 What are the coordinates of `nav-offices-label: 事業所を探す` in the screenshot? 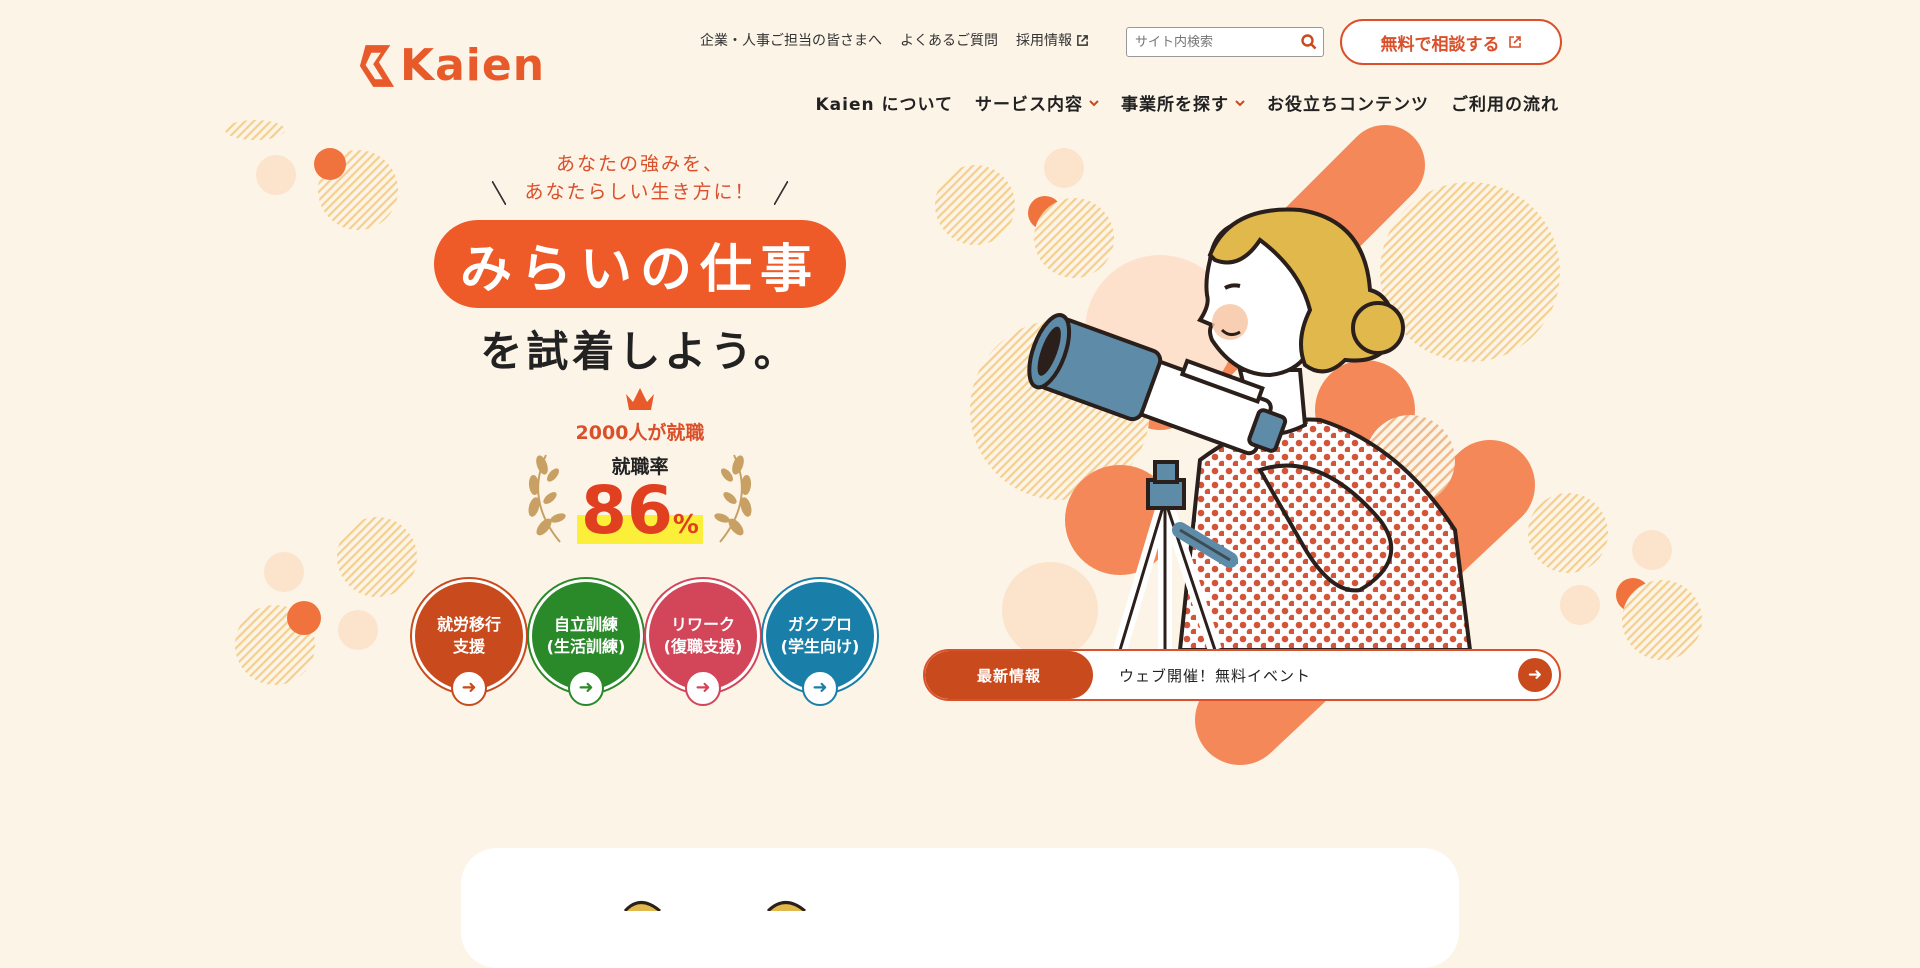 It's located at (1175, 105).